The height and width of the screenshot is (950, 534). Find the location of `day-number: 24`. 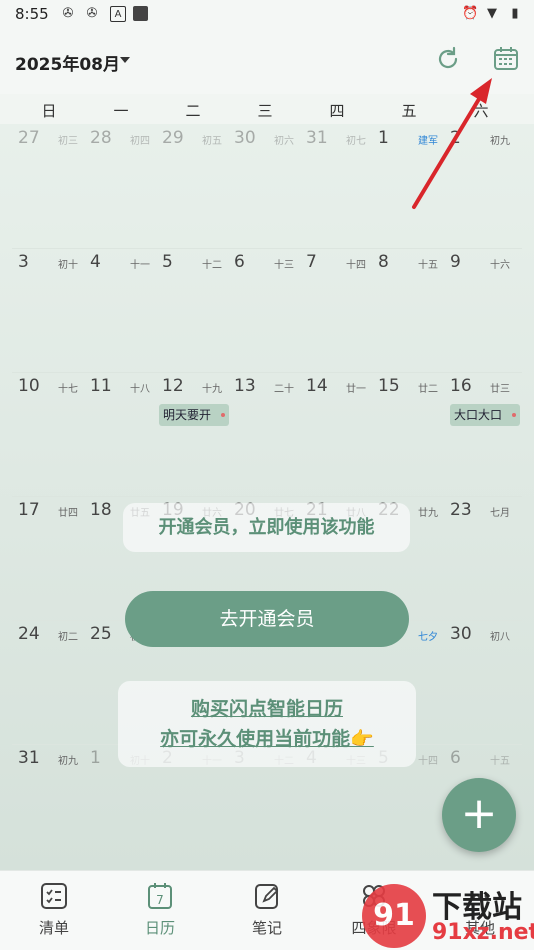

day-number: 24 is located at coordinates (29, 634).